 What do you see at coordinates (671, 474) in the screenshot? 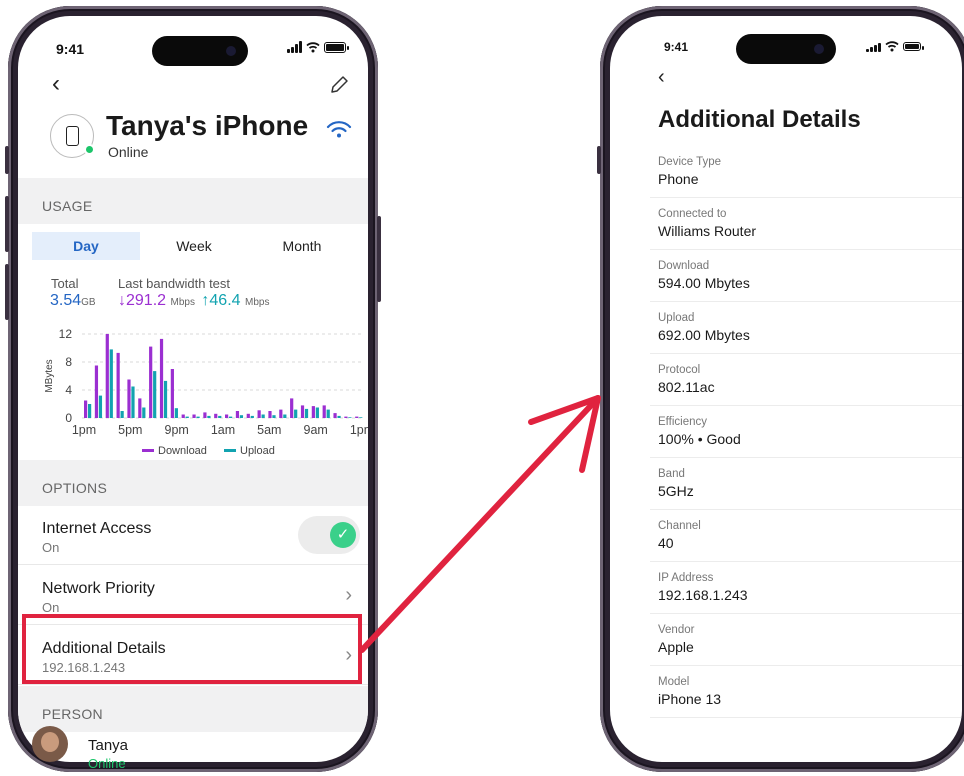
I see `detail-label: Band` at bounding box center [671, 474].